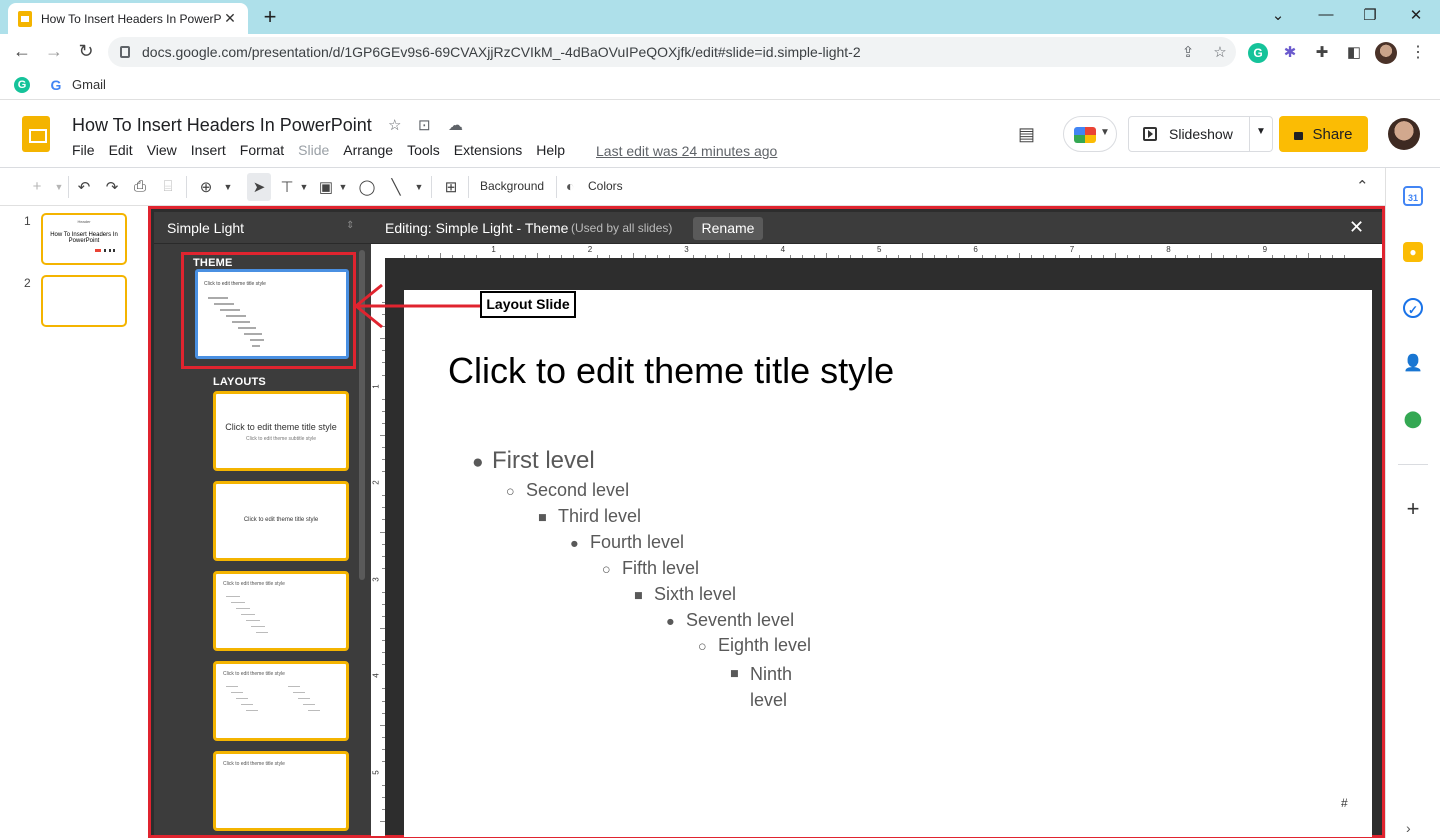 The width and height of the screenshot is (1440, 838). I want to click on tab-search-icon: ⌄, so click(1278, 15).